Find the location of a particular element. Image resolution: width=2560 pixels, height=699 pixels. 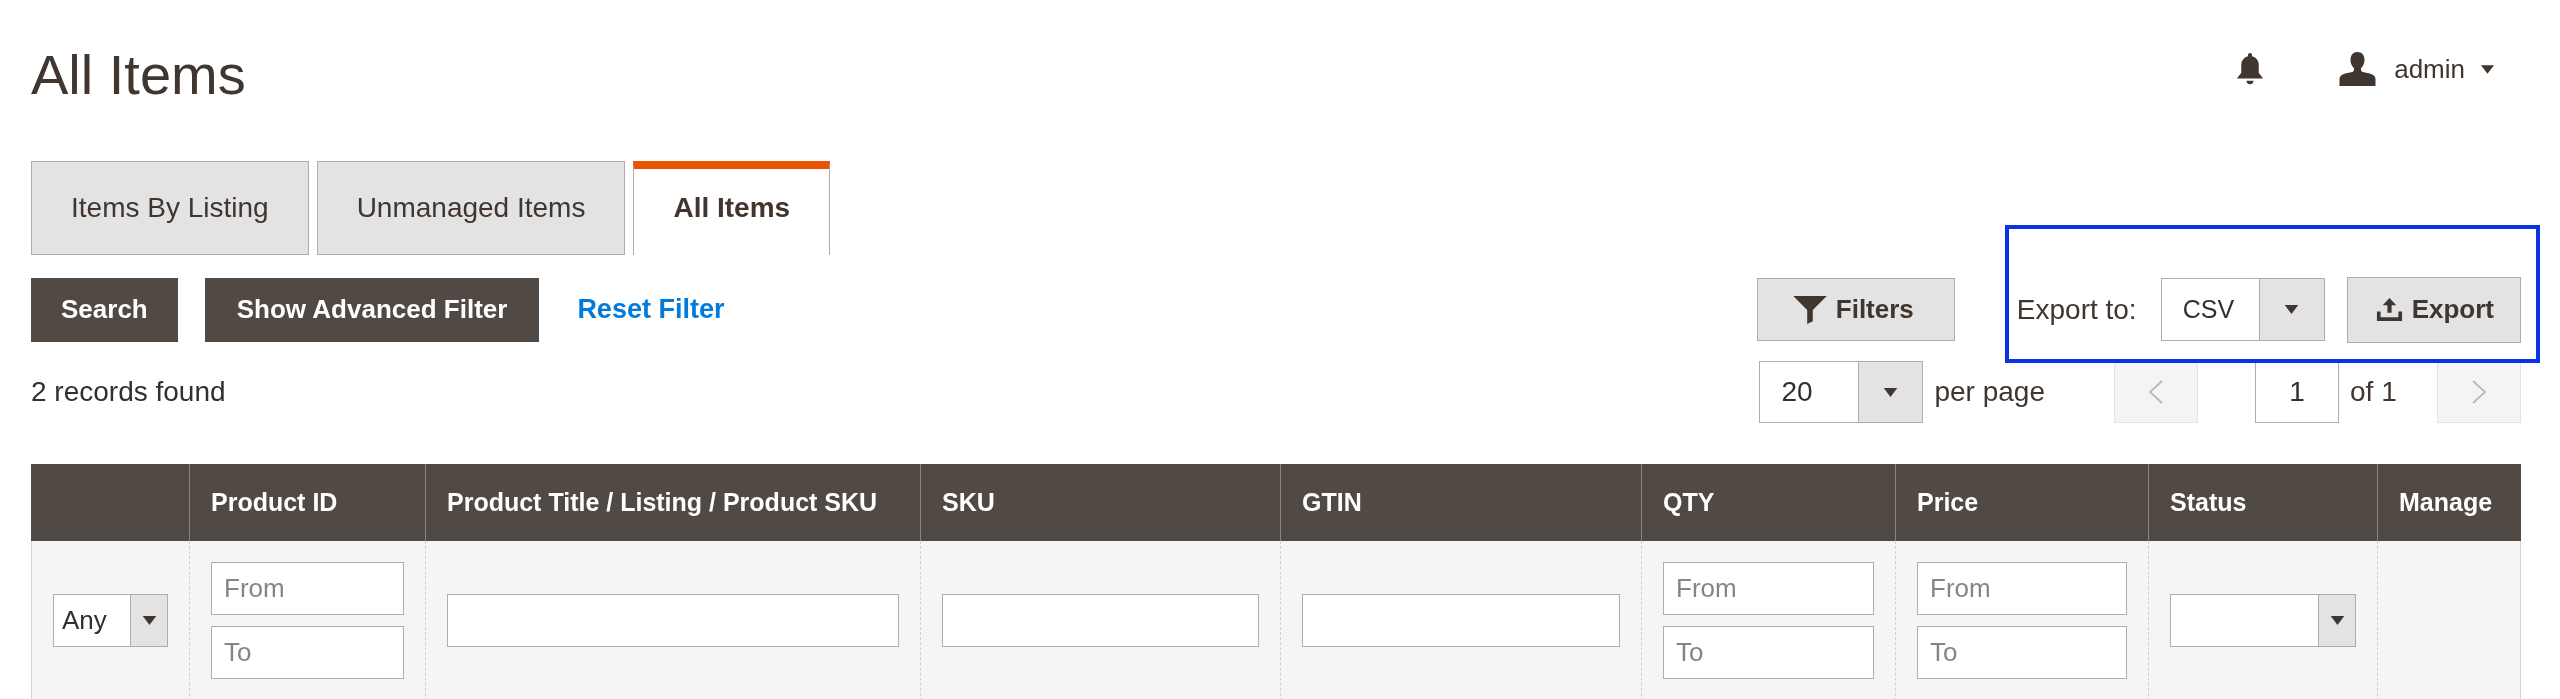

select-field: Any is located at coordinates (110, 620).